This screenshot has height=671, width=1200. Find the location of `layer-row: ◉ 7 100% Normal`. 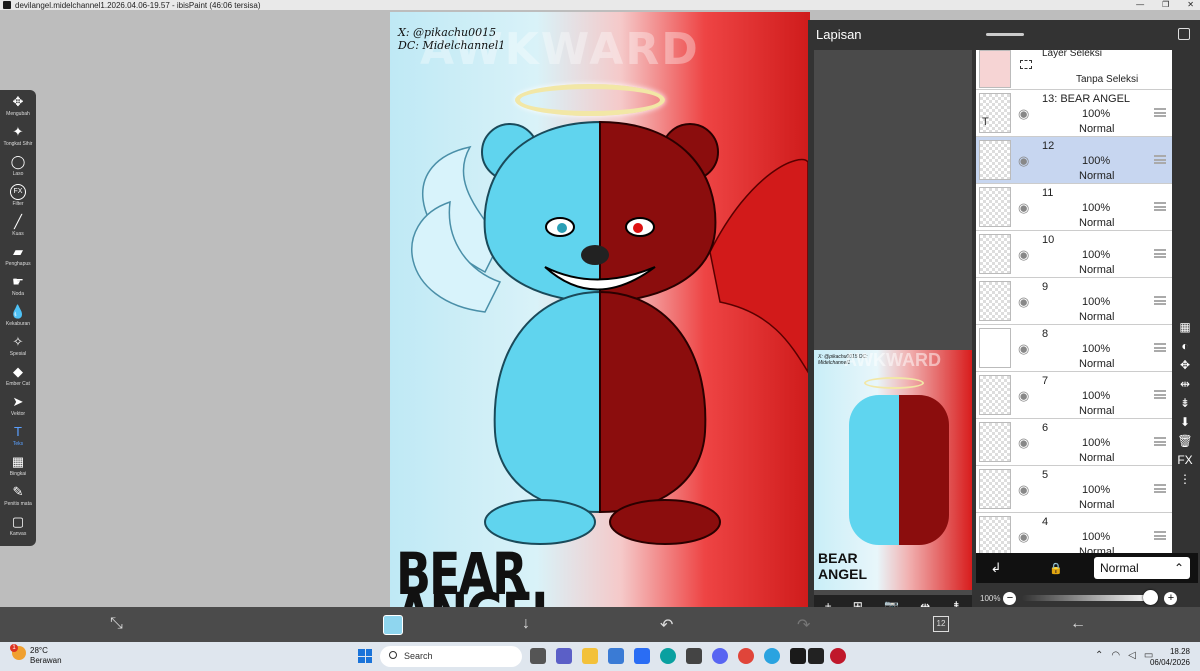

layer-row: ◉ 7 100% Normal is located at coordinates (1074, 395).